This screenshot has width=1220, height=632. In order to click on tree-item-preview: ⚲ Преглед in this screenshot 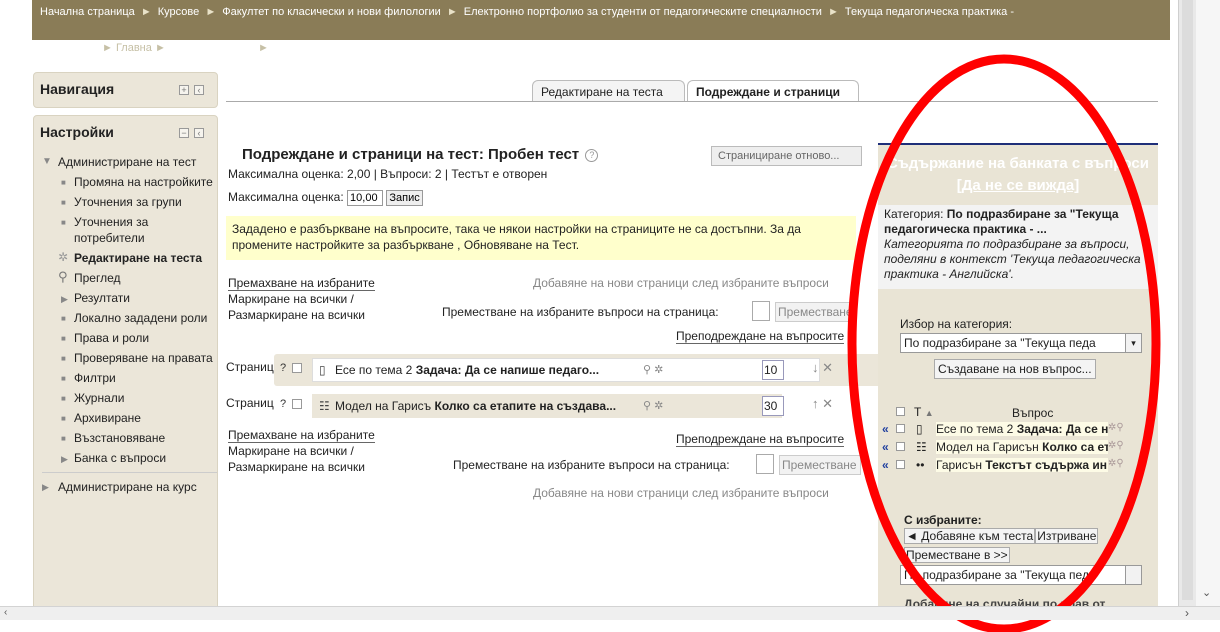, I will do `click(137, 277)`.